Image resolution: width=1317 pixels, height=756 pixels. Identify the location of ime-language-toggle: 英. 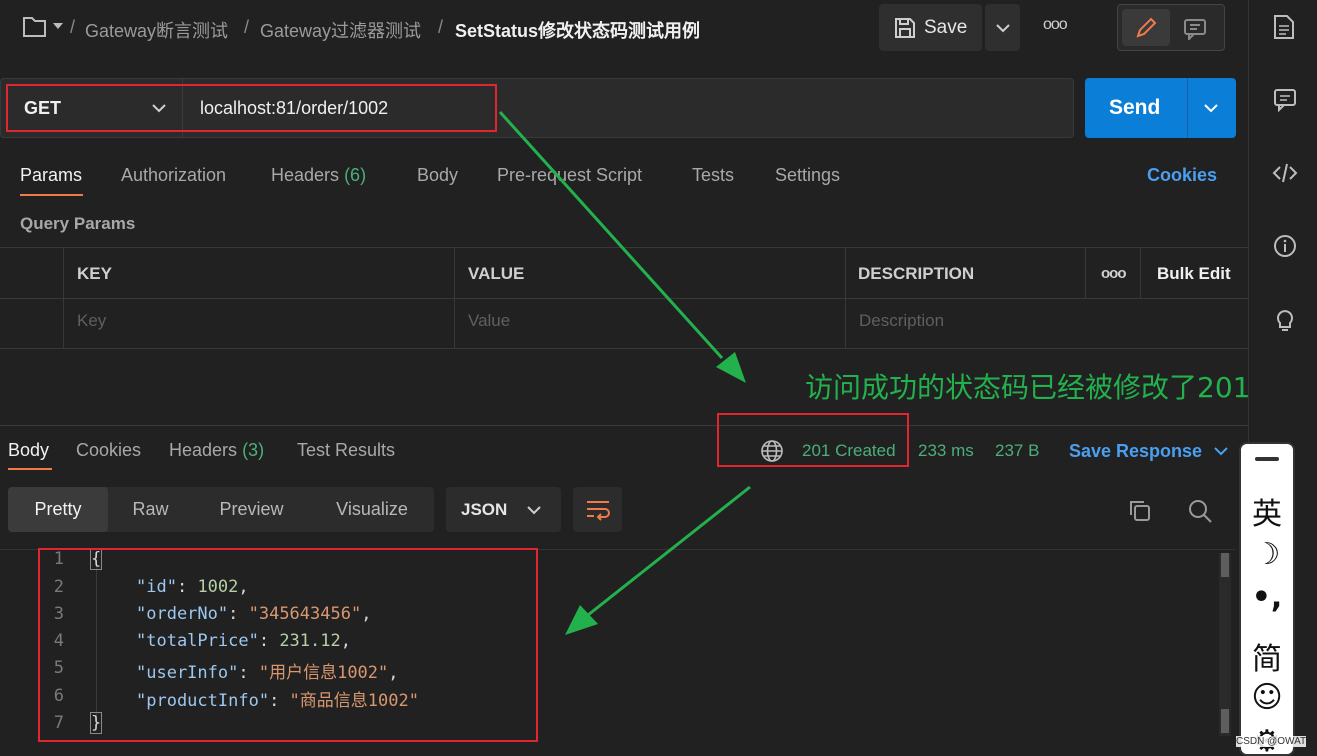
(1267, 511).